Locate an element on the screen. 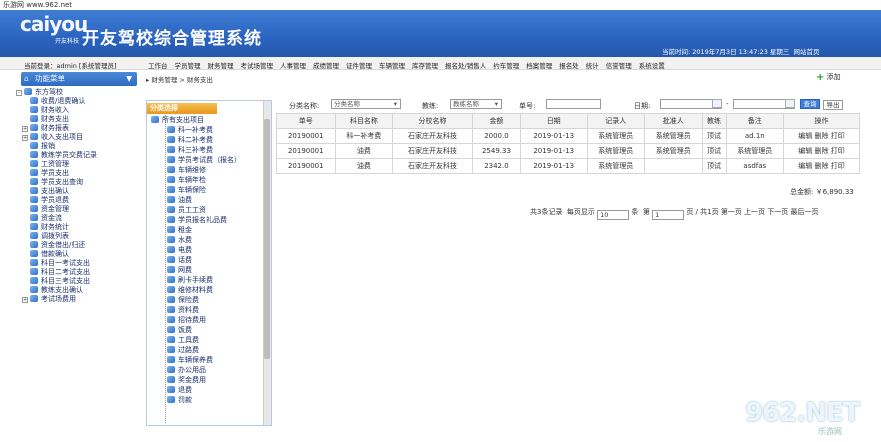  tree-item: 调拨列表 is located at coordinates (49, 236).